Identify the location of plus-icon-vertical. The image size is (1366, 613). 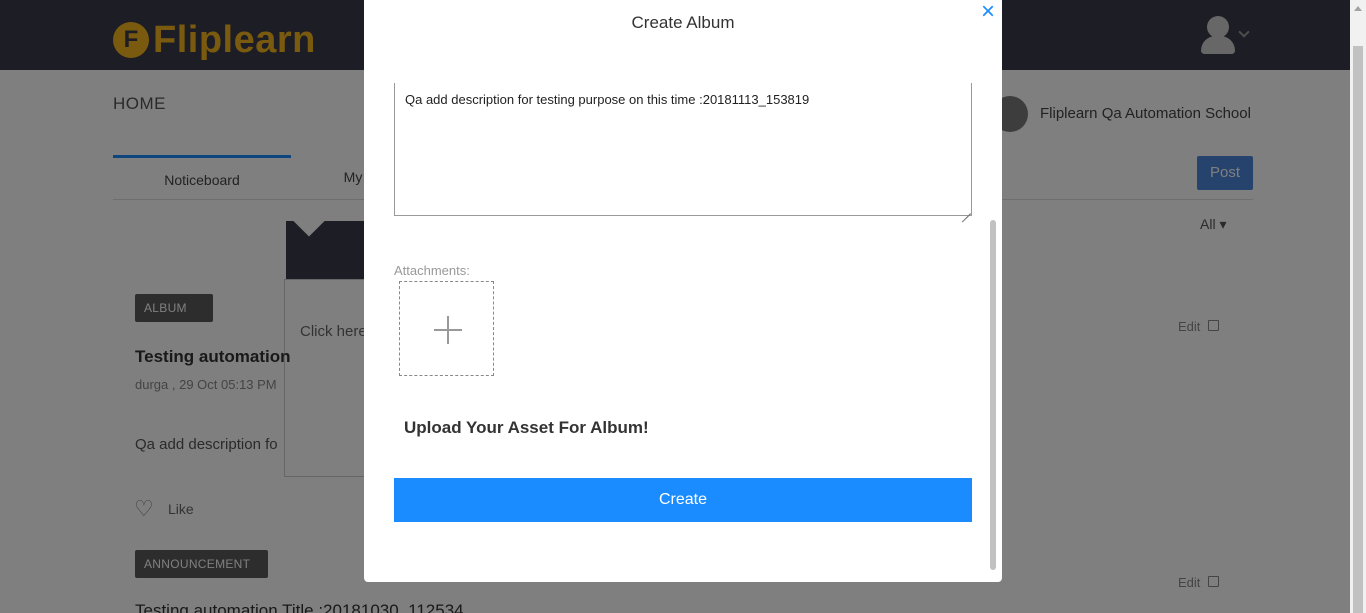
(448, 330).